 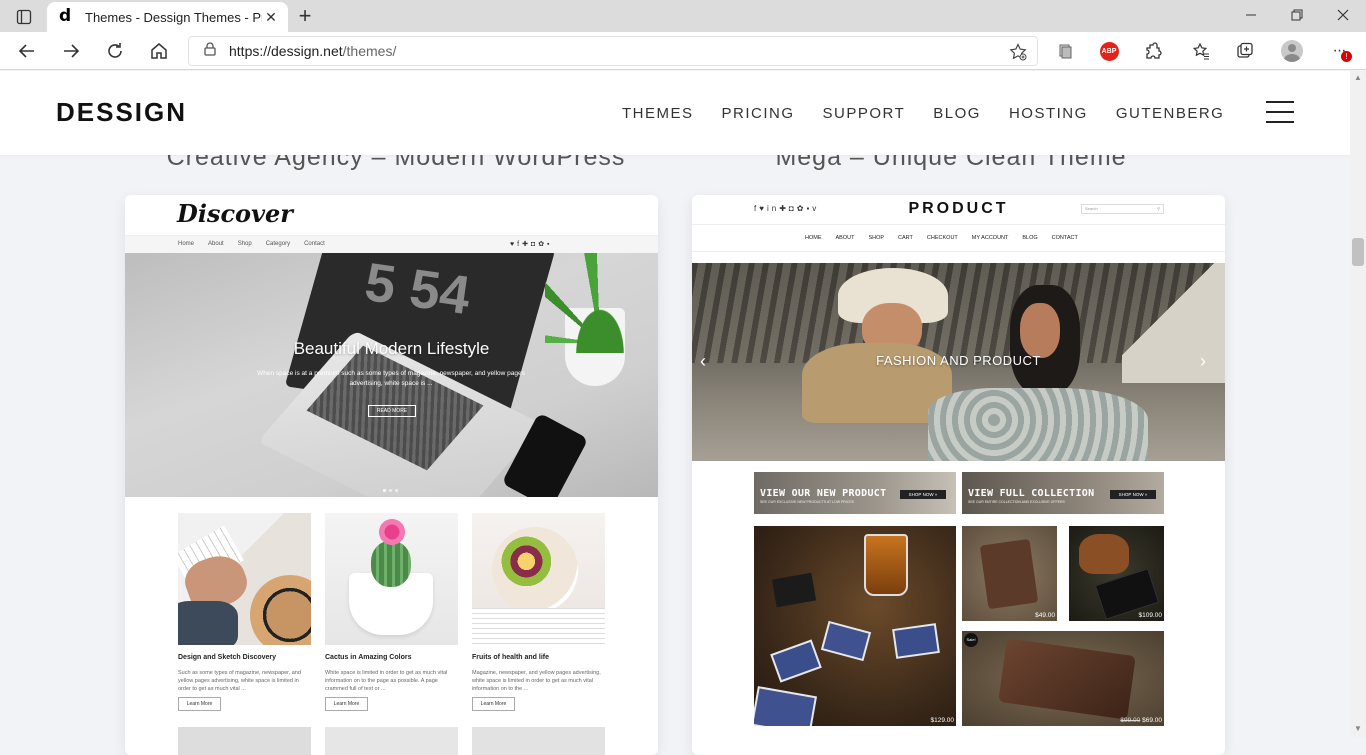 I want to click on product-old-price: $99.00, so click(x=1130, y=720).